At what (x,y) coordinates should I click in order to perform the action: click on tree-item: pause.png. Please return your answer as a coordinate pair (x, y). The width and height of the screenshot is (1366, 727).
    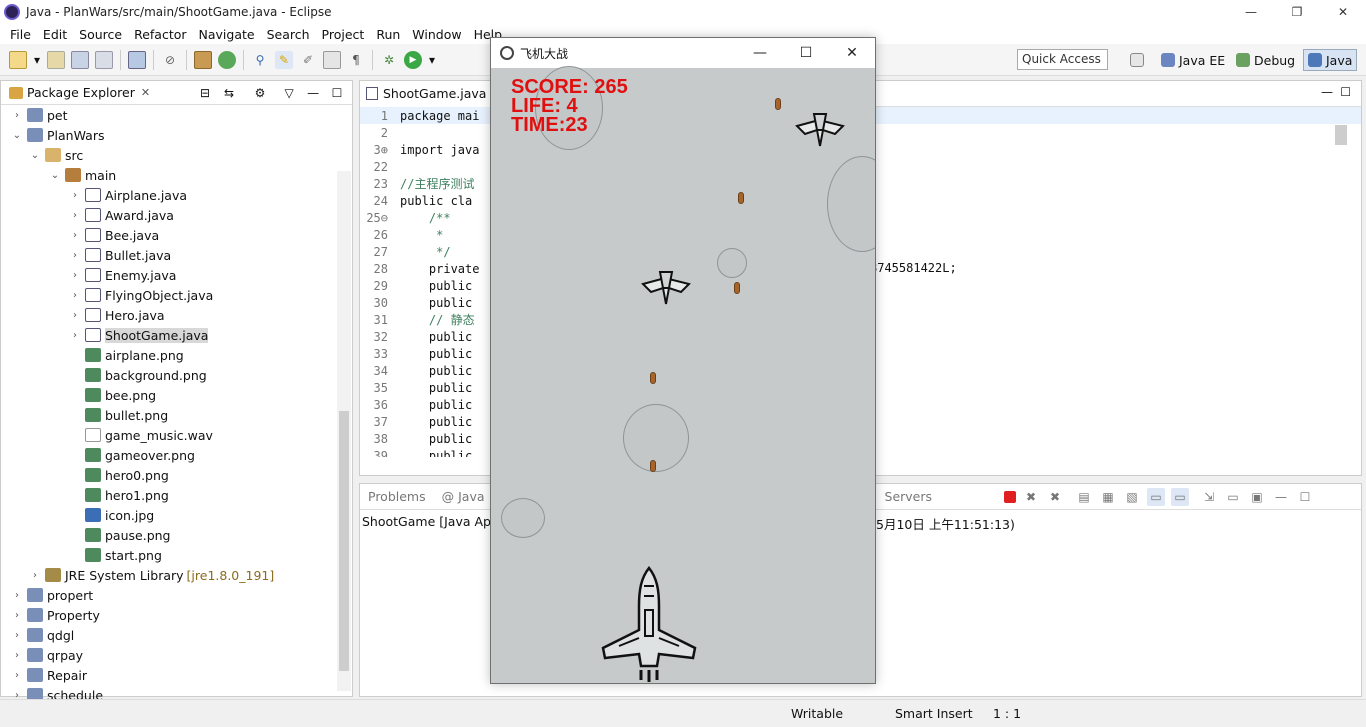
    Looking at the image, I should click on (176, 535).